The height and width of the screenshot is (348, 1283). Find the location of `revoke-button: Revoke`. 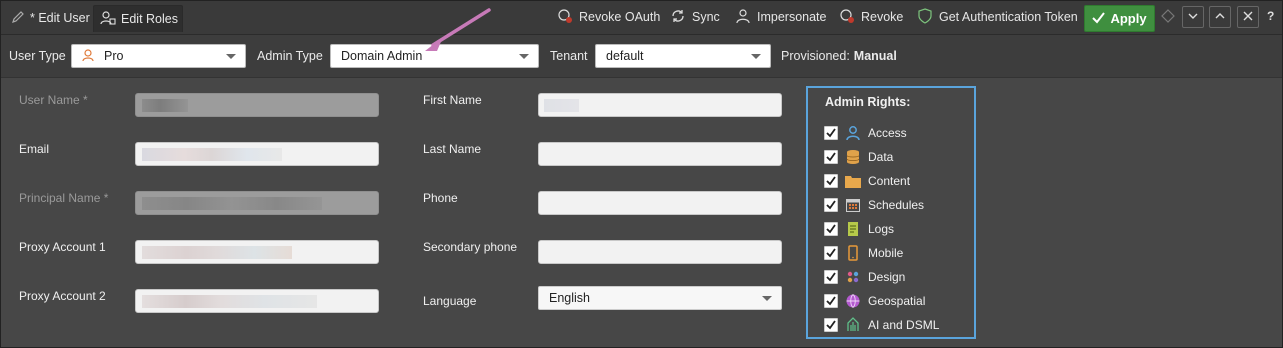

revoke-button: Revoke is located at coordinates (871, 17).